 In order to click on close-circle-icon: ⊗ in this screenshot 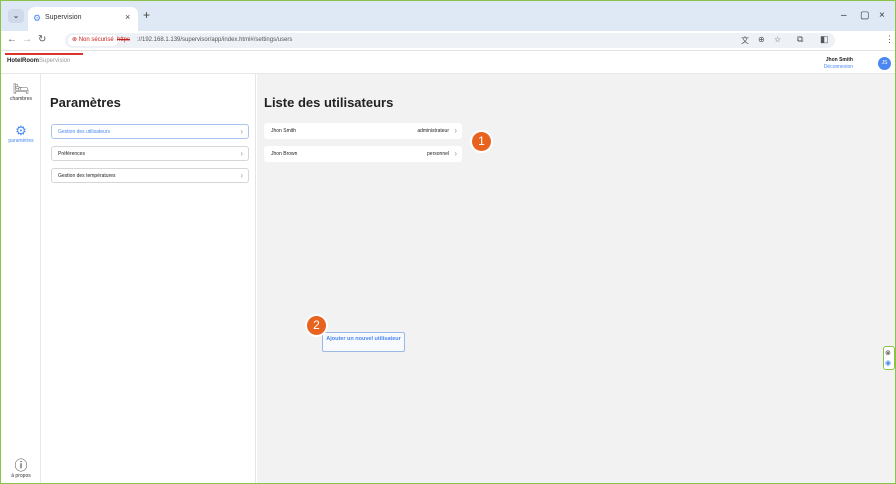, I will do `click(888, 353)`.